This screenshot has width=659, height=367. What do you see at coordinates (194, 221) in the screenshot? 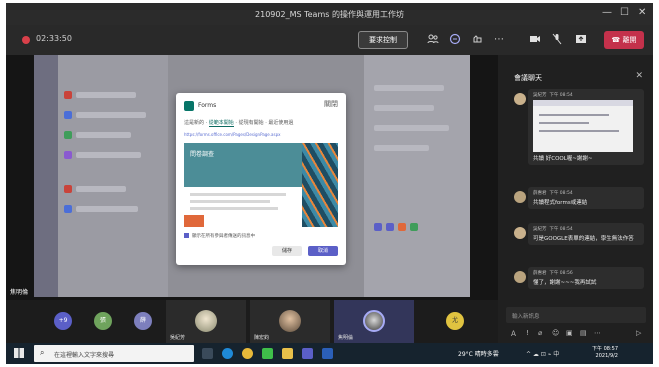
I see `preview-accent` at bounding box center [194, 221].